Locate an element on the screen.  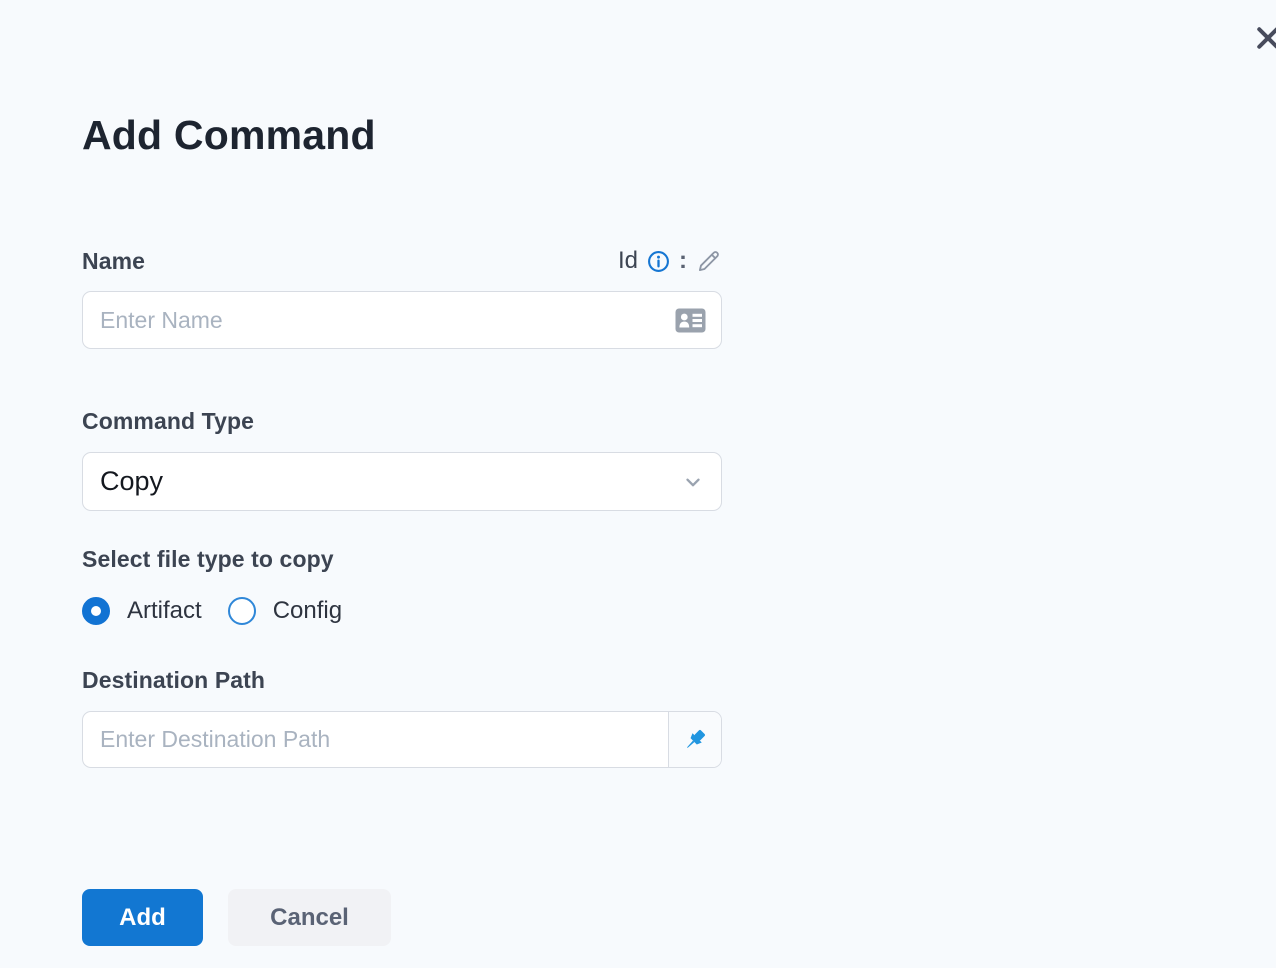
radio-option-artifact: Artifact is located at coordinates (142, 611).